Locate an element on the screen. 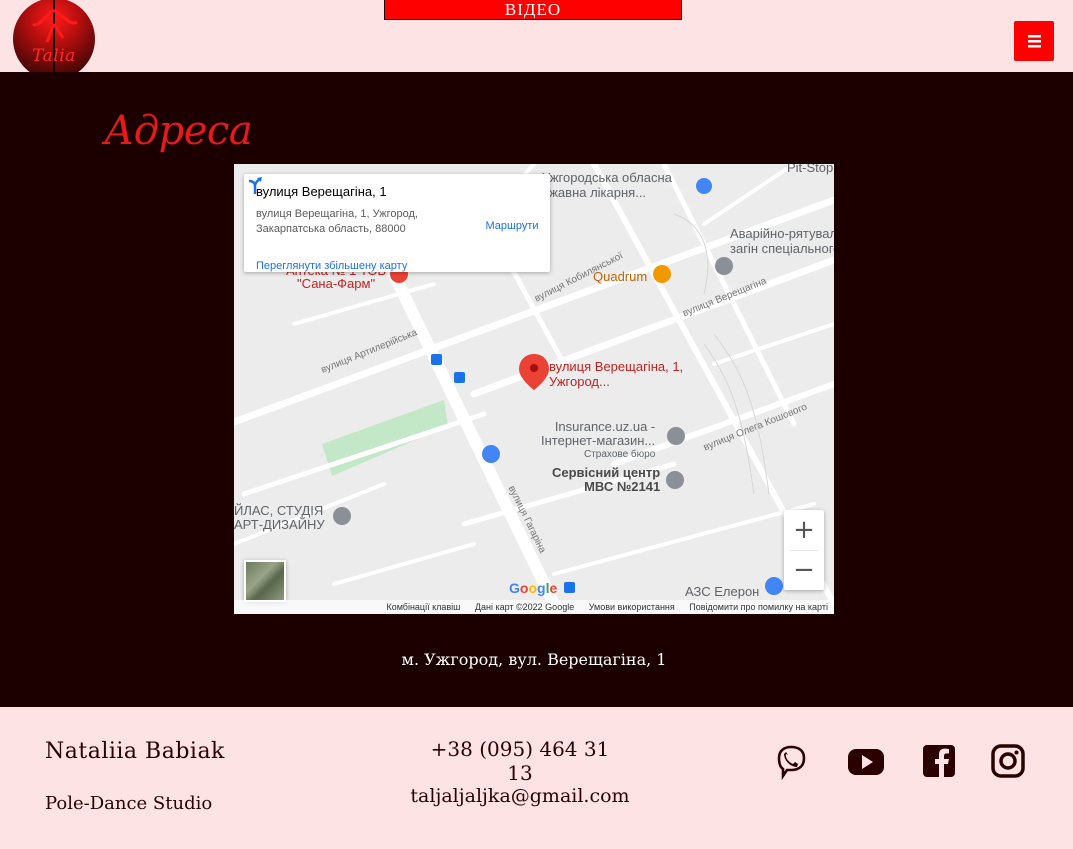 This screenshot has width=1073, height=849. instagram-icon is located at coordinates (1008, 761).